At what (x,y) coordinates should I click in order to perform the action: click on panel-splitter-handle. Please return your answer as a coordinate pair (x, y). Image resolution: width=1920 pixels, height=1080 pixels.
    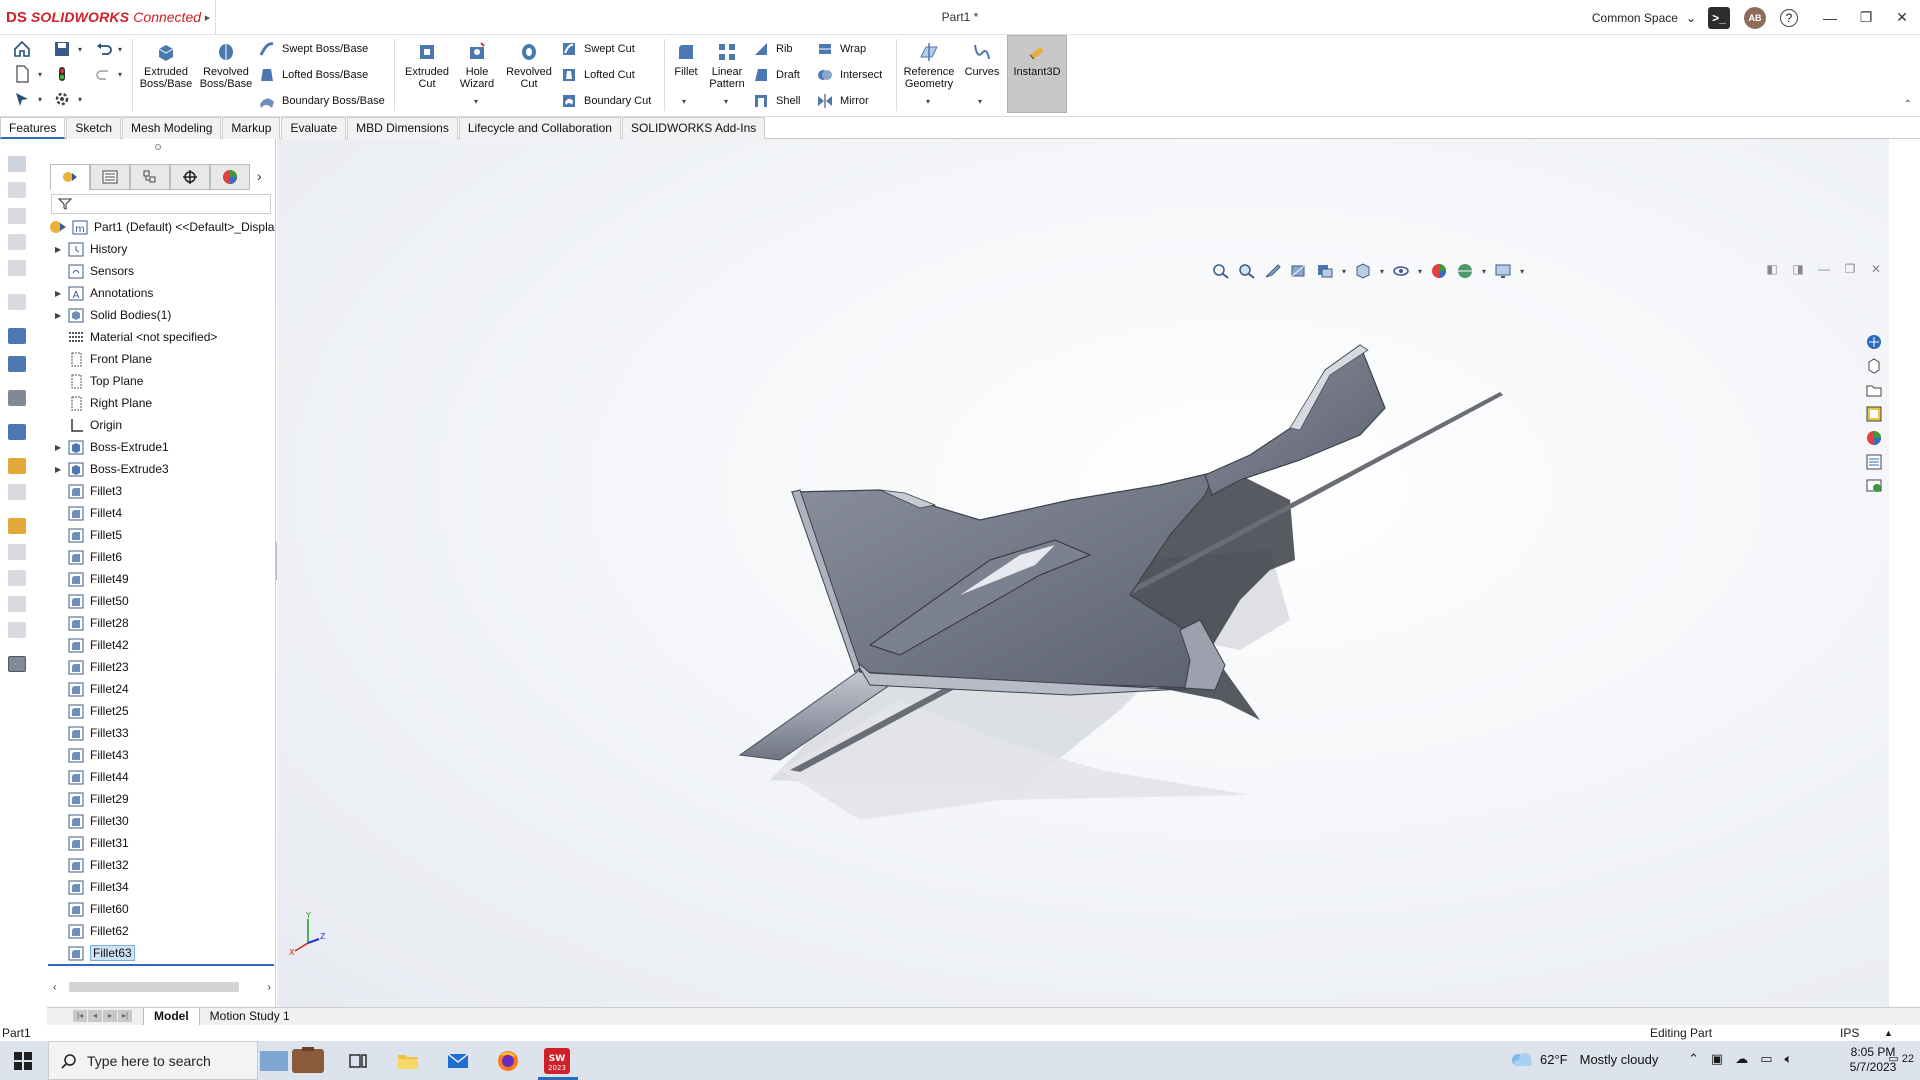
    Looking at the image, I should click on (158, 147).